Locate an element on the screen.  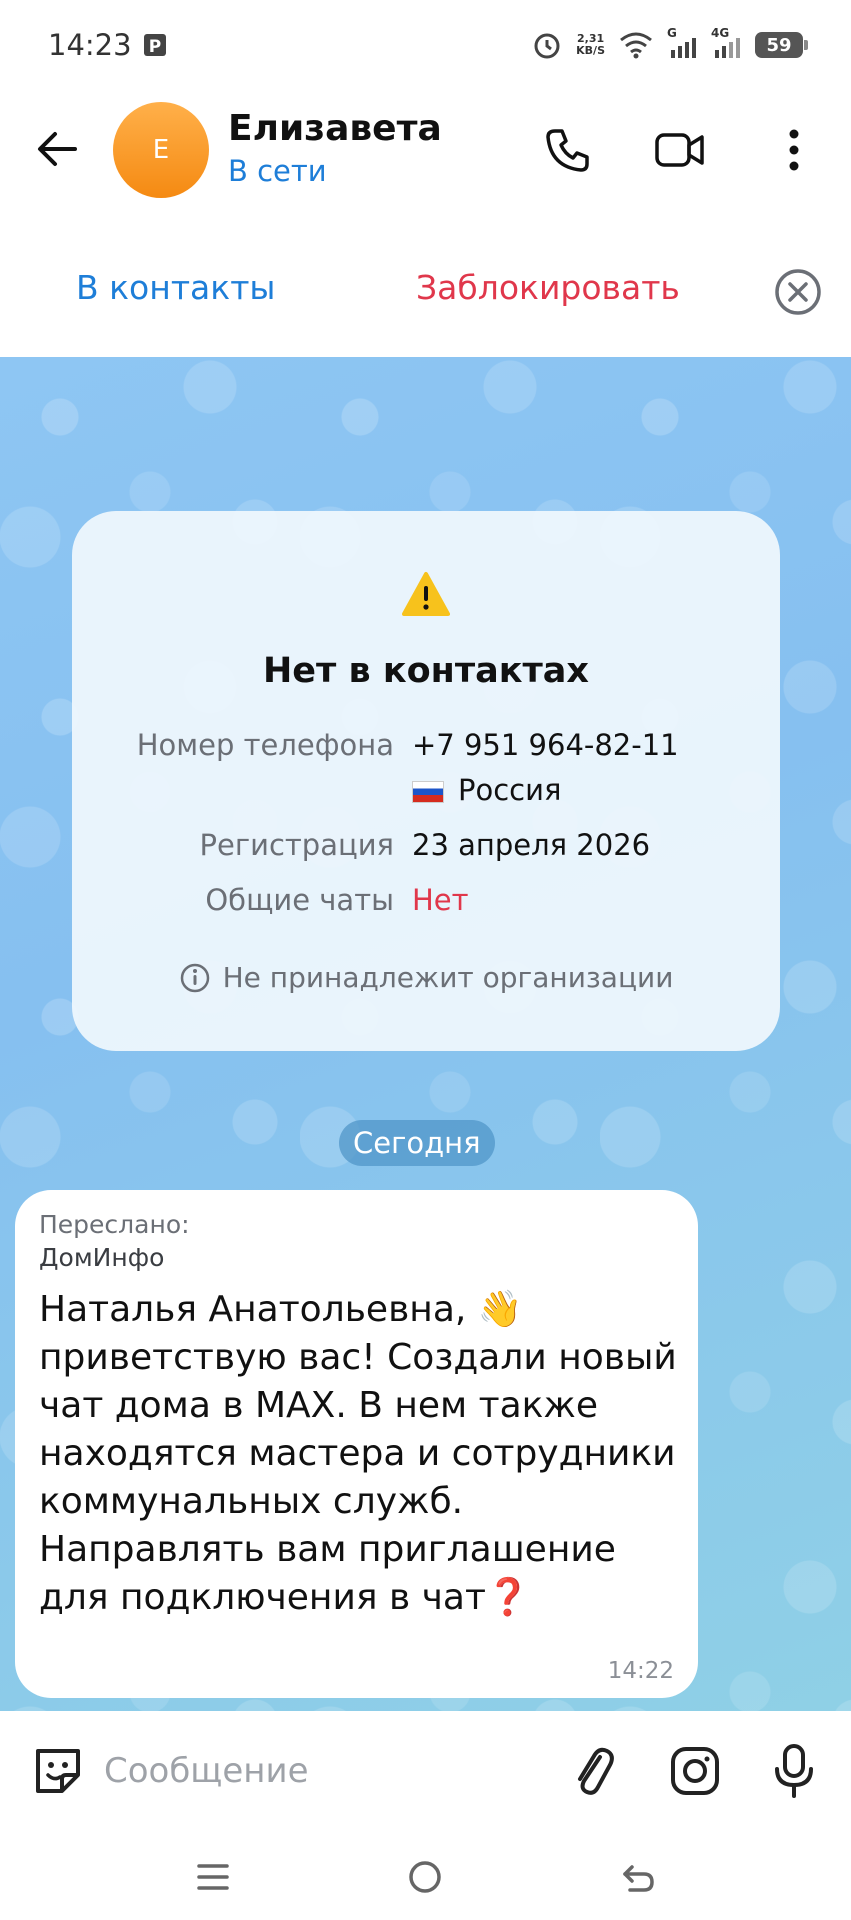
microphone-icon is located at coordinates (794, 1771).